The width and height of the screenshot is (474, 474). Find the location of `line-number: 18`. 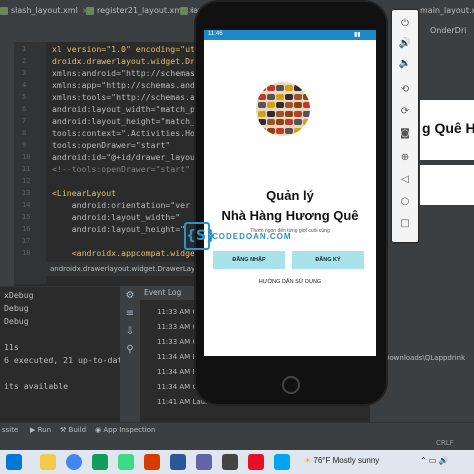

line-number: 18 is located at coordinates (26, 253).